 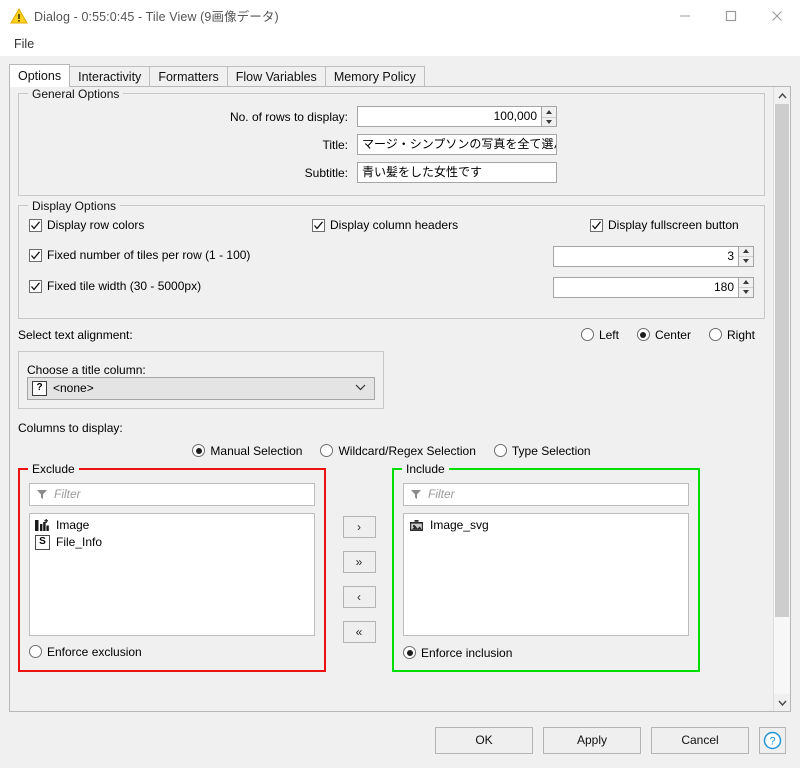 What do you see at coordinates (359, 596) in the screenshot?
I see `move-left-button: ‹` at bounding box center [359, 596].